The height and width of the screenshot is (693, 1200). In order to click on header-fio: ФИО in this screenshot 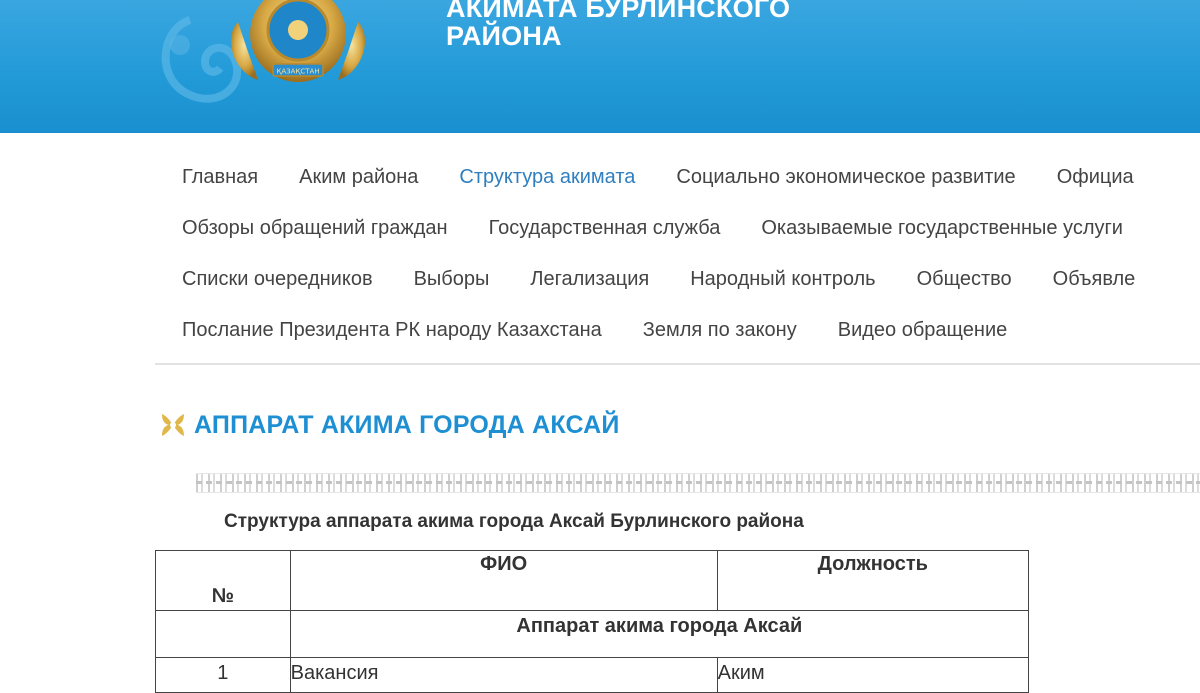, I will do `click(503, 580)`.